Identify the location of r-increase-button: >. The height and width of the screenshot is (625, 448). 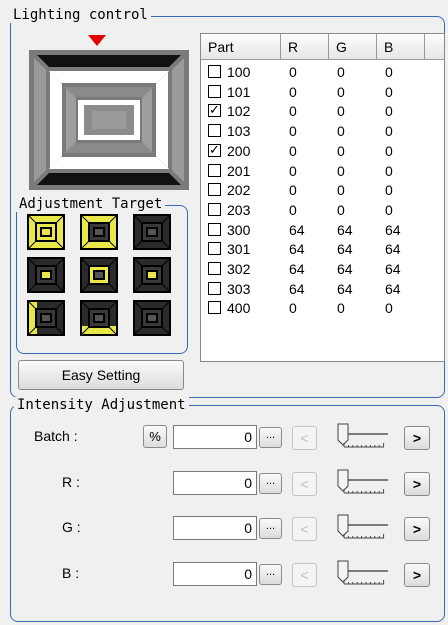
(417, 483).